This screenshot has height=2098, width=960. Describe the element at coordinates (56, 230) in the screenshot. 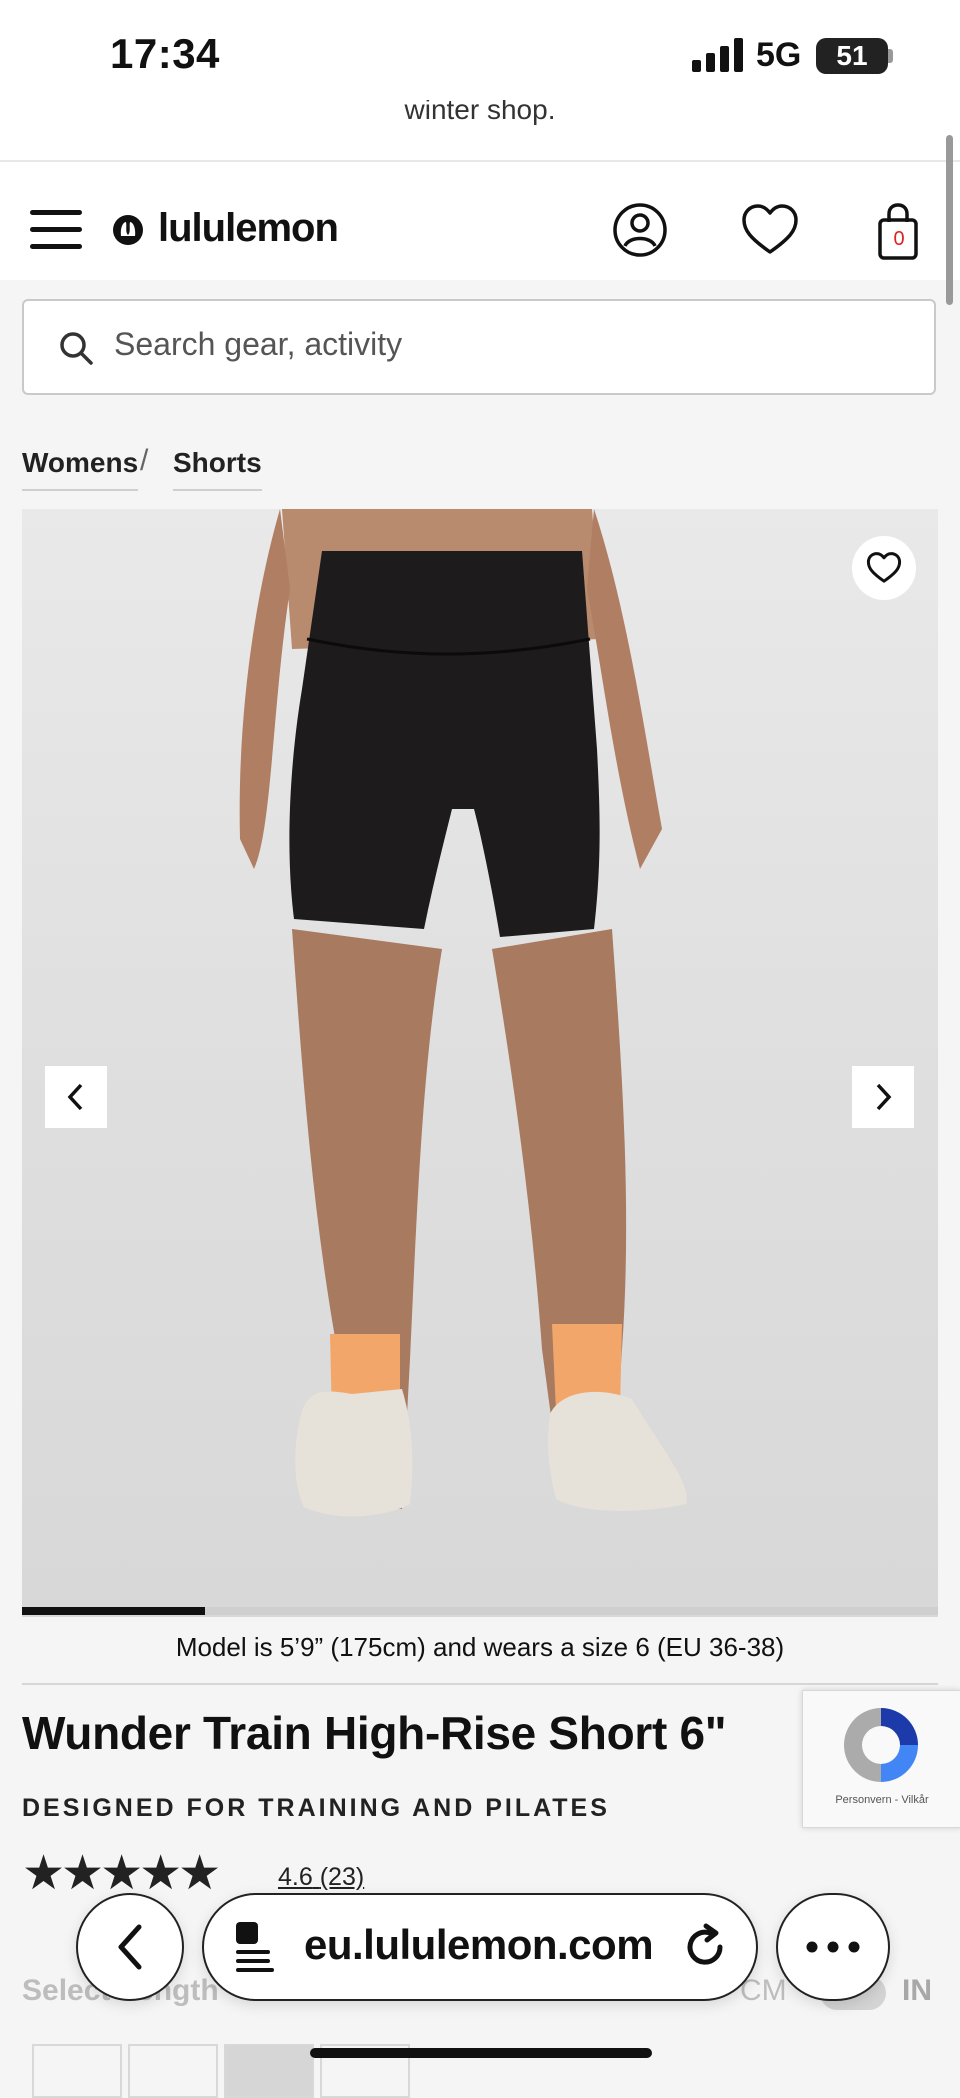

I see `menu-button` at that location.